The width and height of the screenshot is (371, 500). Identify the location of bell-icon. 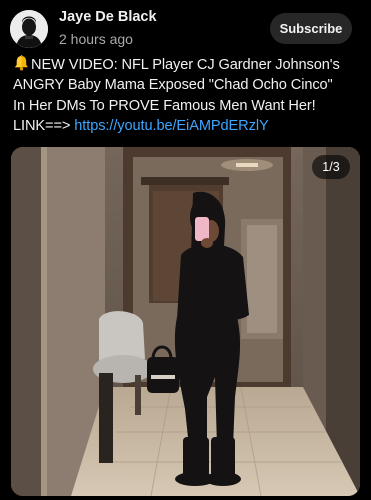
(21, 63).